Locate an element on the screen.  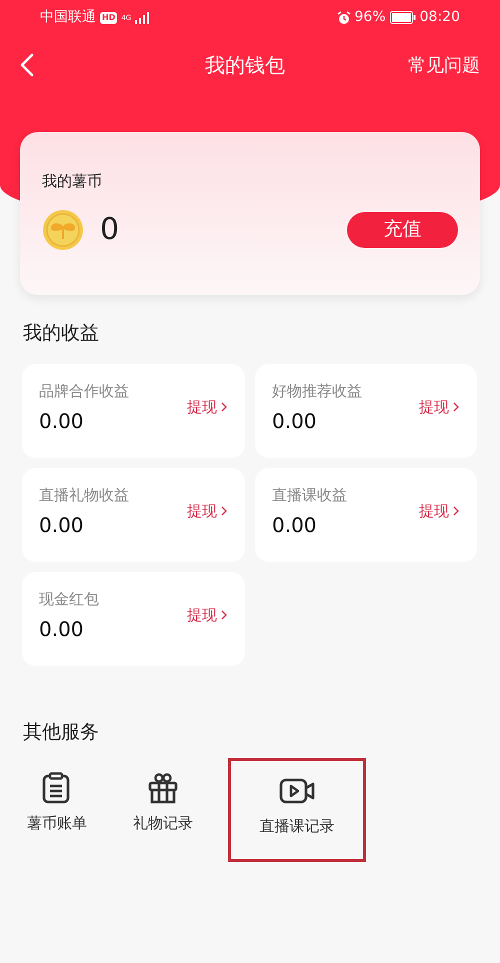
coin-icon is located at coordinates (63, 229).